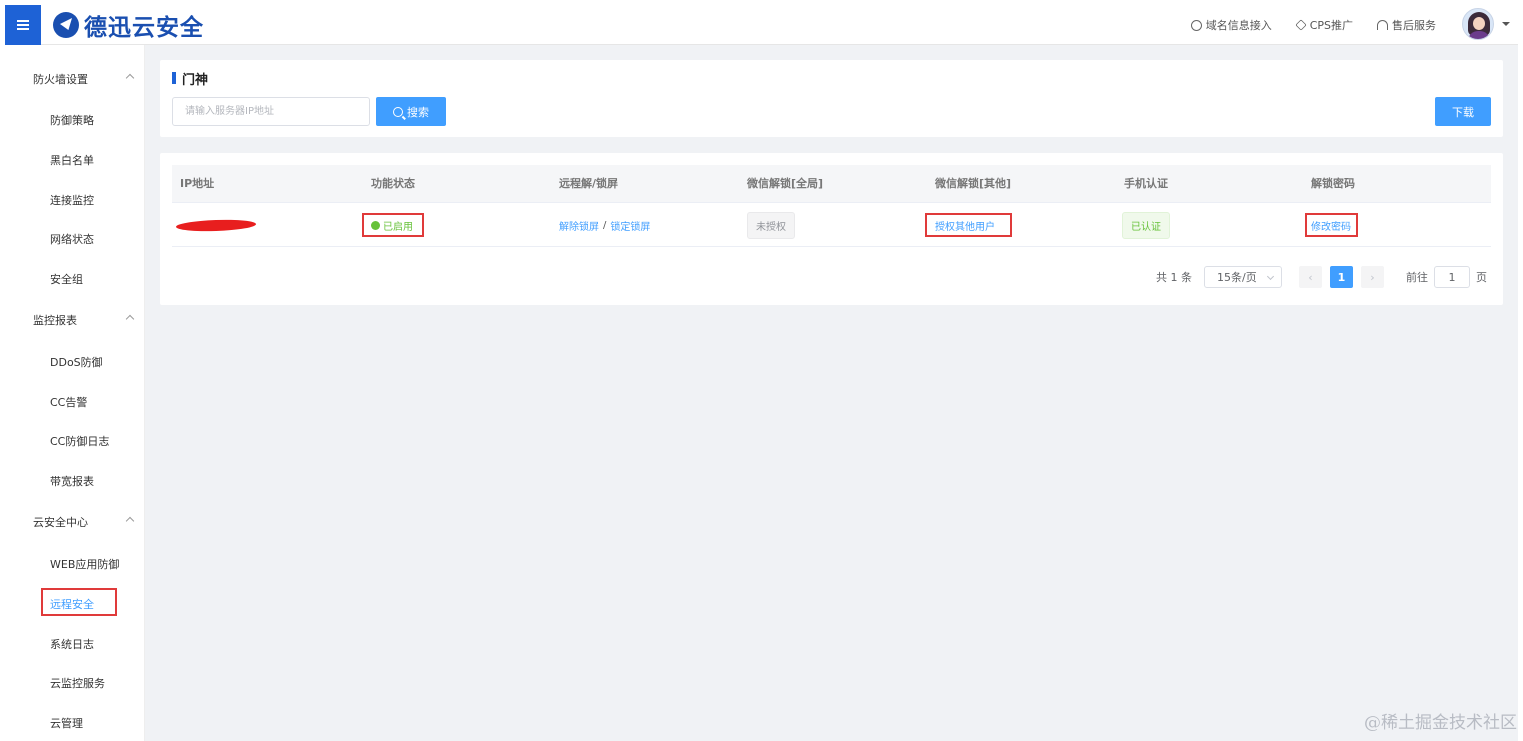 The height and width of the screenshot is (741, 1523). What do you see at coordinates (1331, 25) in the screenshot?
I see `top-link-label: CPS推广` at bounding box center [1331, 25].